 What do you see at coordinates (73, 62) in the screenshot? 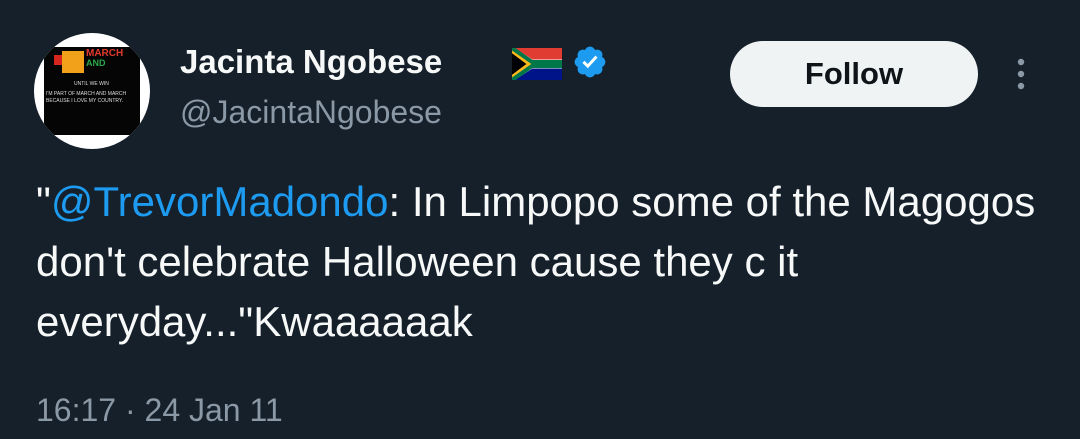
I see `avatar-orange-block` at bounding box center [73, 62].